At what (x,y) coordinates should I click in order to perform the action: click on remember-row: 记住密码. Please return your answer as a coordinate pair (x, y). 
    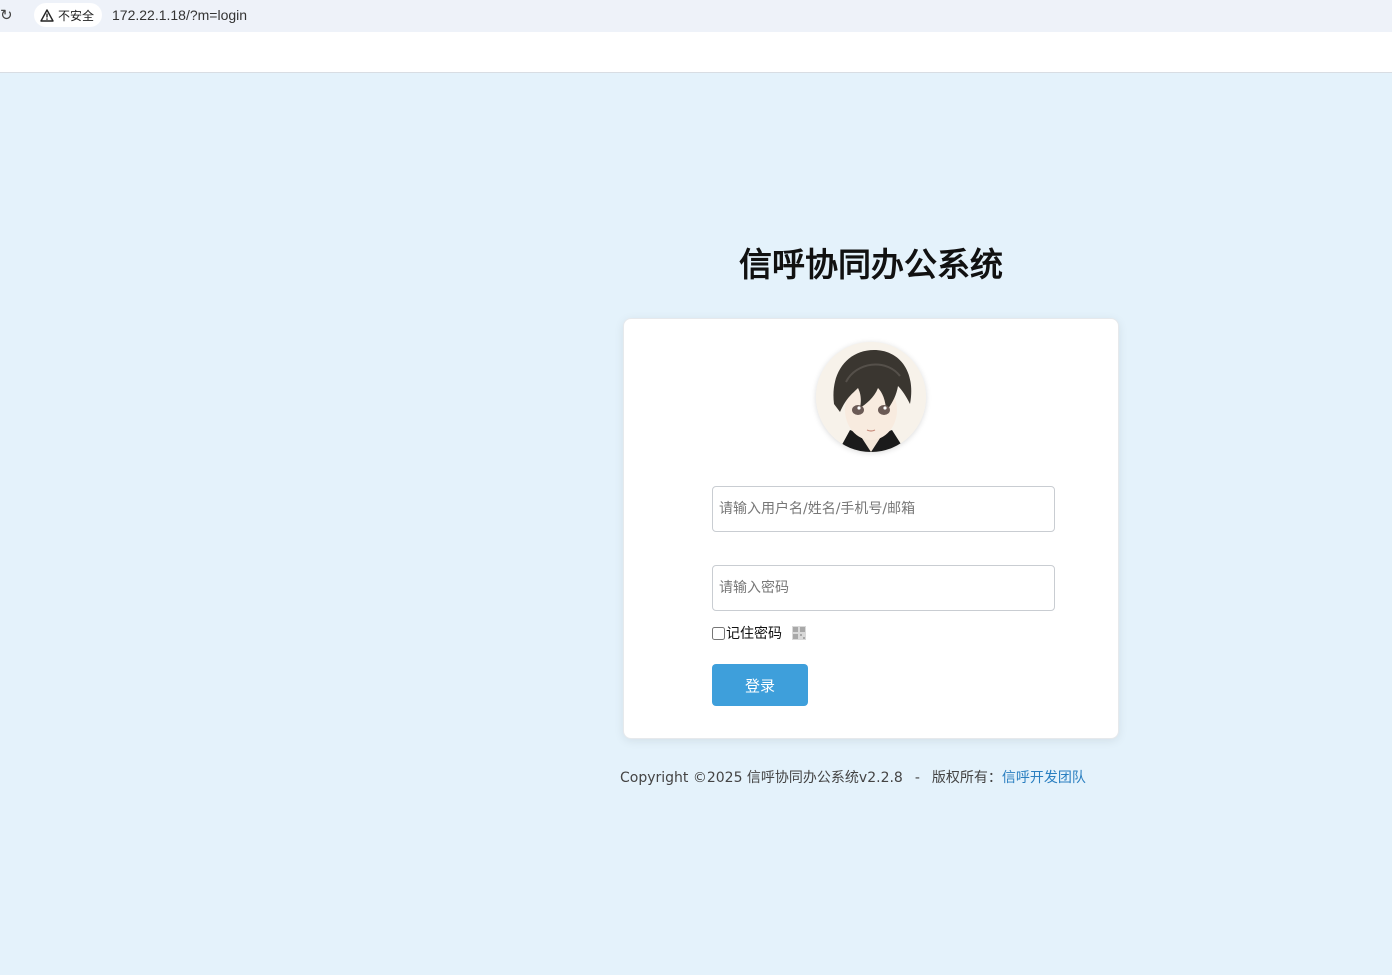
    Looking at the image, I should click on (759, 633).